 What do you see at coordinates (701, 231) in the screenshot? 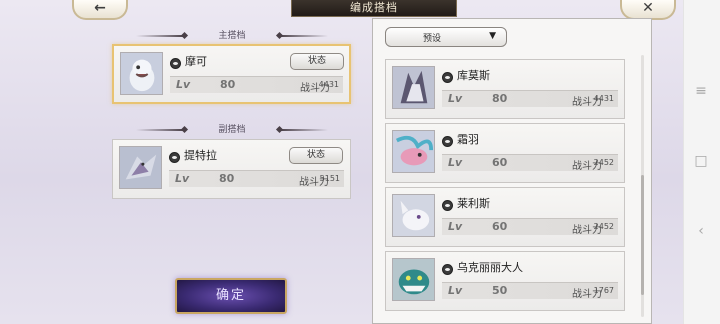
I see `back-nav-icon: ‹` at bounding box center [701, 231].